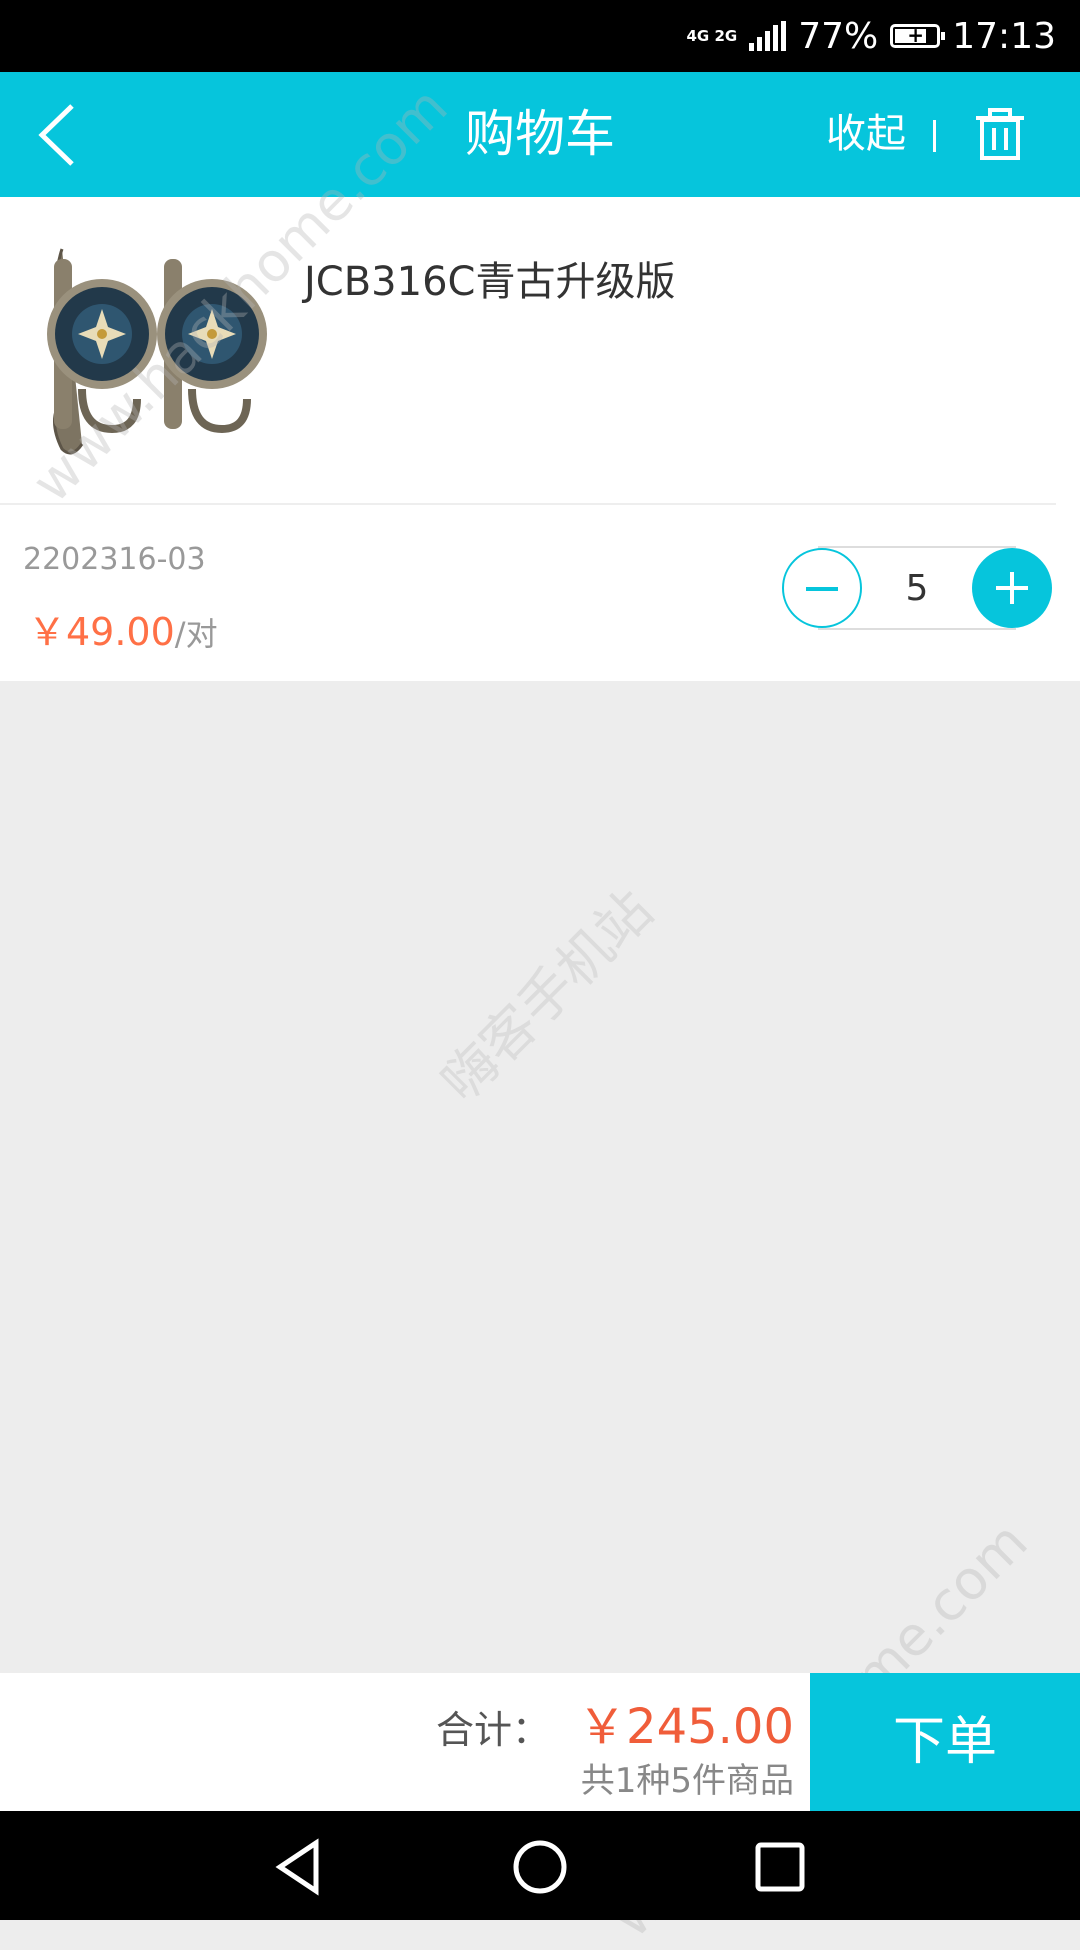 Image resolution: width=1080 pixels, height=1950 pixels. I want to click on status-bar: 4G 2G 77% + 17:13, so click(540, 36).